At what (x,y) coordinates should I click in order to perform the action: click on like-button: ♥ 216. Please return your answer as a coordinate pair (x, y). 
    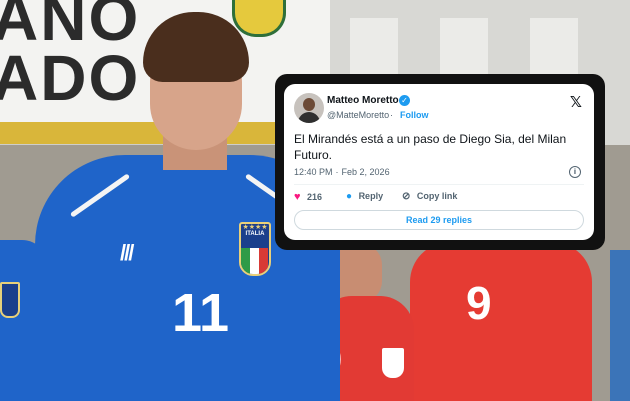
    Looking at the image, I should click on (308, 197).